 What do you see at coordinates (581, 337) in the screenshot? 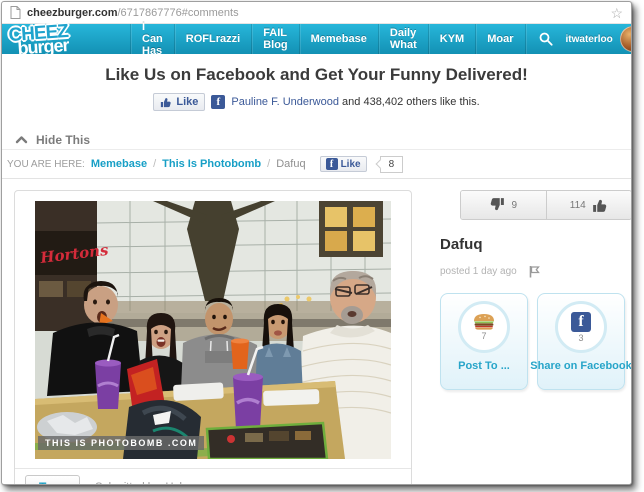
I see `share-count: 3` at bounding box center [581, 337].